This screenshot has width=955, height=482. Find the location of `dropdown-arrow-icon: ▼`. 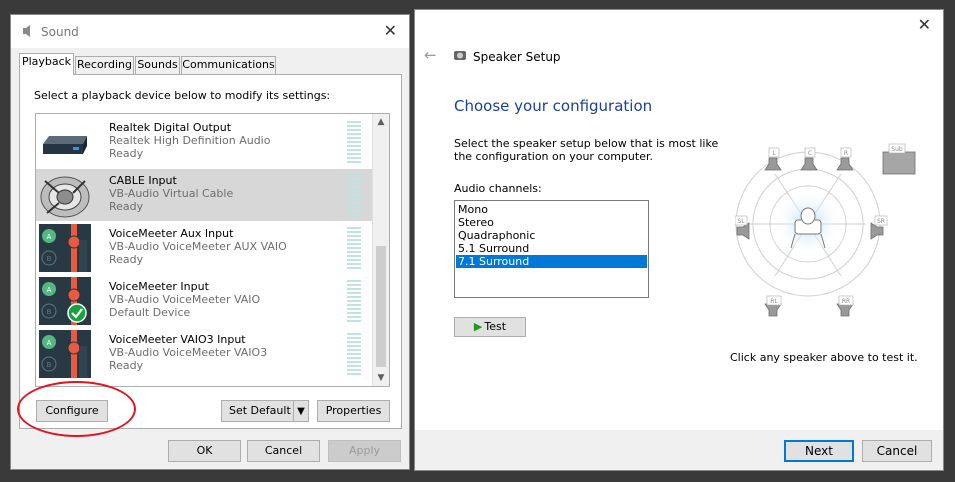

dropdown-arrow-icon: ▼ is located at coordinates (301, 411).